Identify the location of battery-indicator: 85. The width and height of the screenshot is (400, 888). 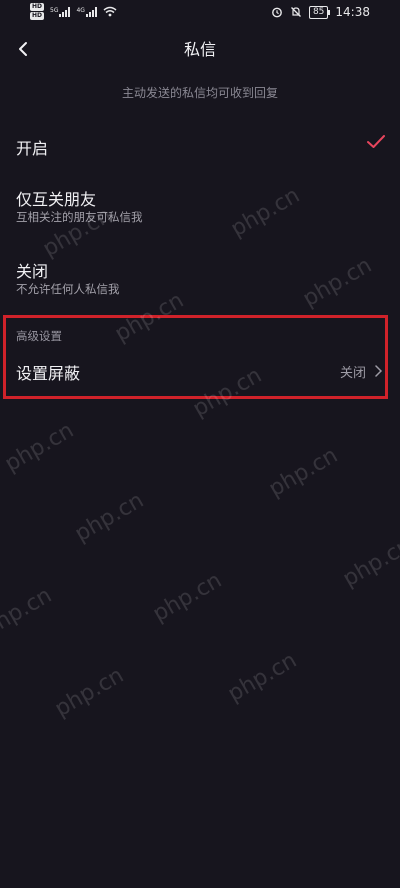
(319, 12).